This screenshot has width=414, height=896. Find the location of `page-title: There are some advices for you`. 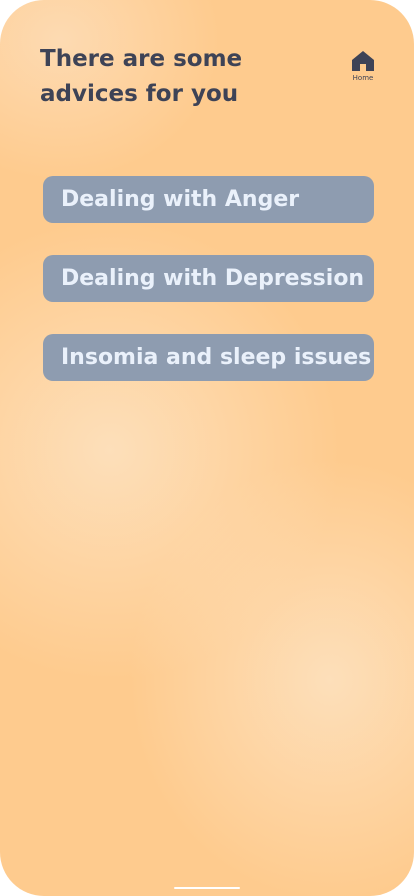

page-title: There are some advices for you is located at coordinates (141, 76).